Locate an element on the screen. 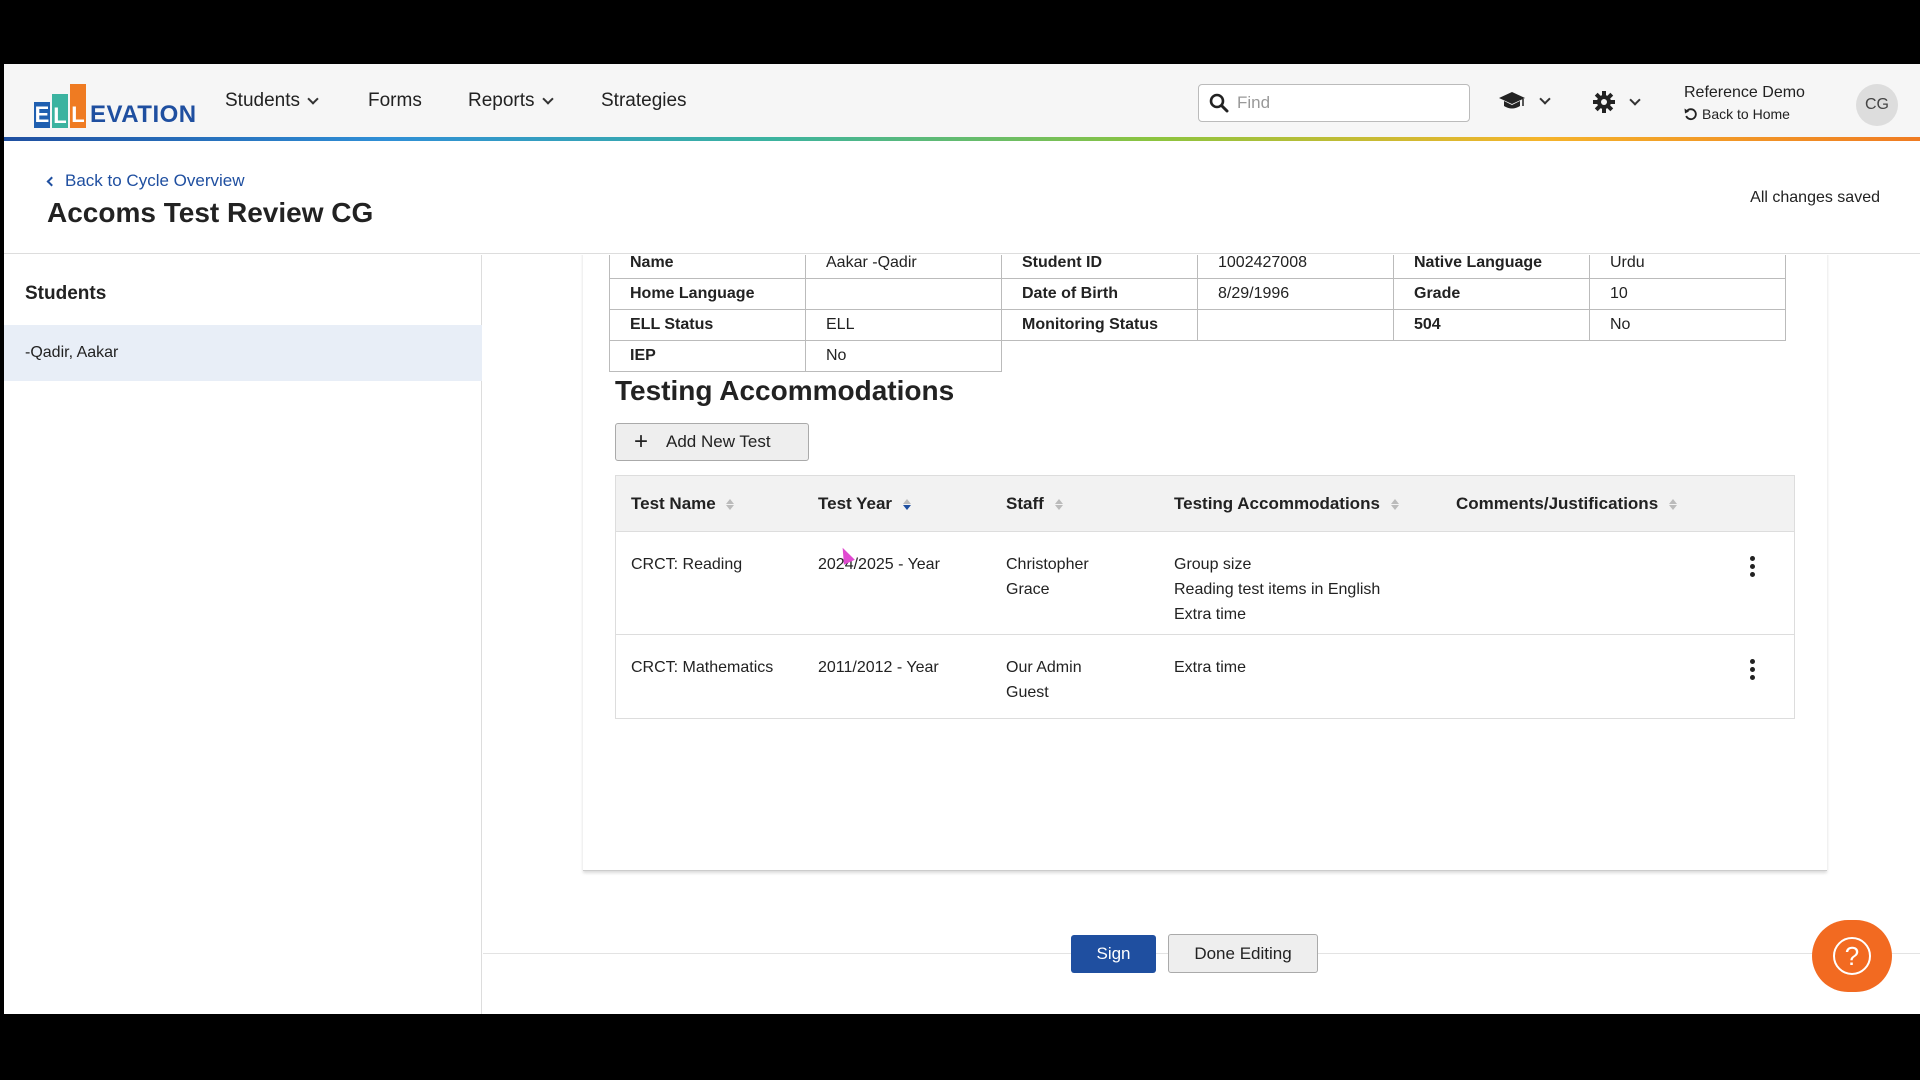 This screenshot has width=1920, height=1080. save-status: All changes saved is located at coordinates (1815, 197).